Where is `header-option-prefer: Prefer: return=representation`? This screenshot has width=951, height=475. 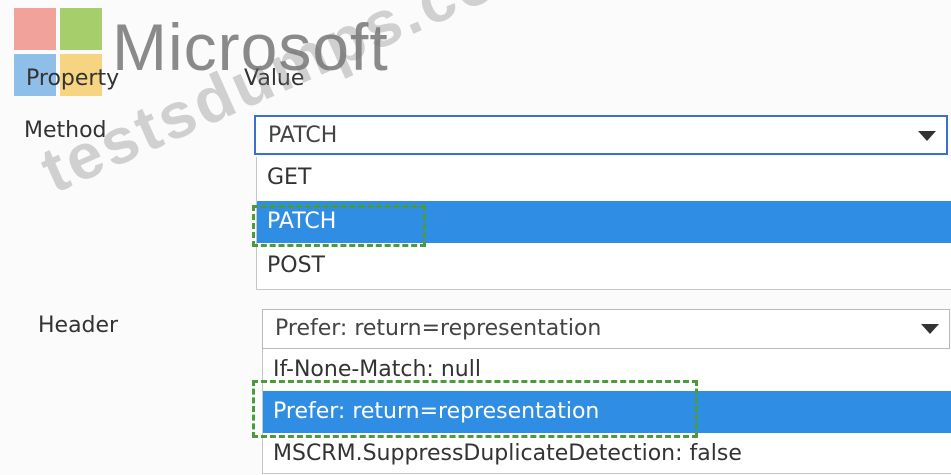
header-option-prefer: Prefer: return=representation is located at coordinates (607, 412).